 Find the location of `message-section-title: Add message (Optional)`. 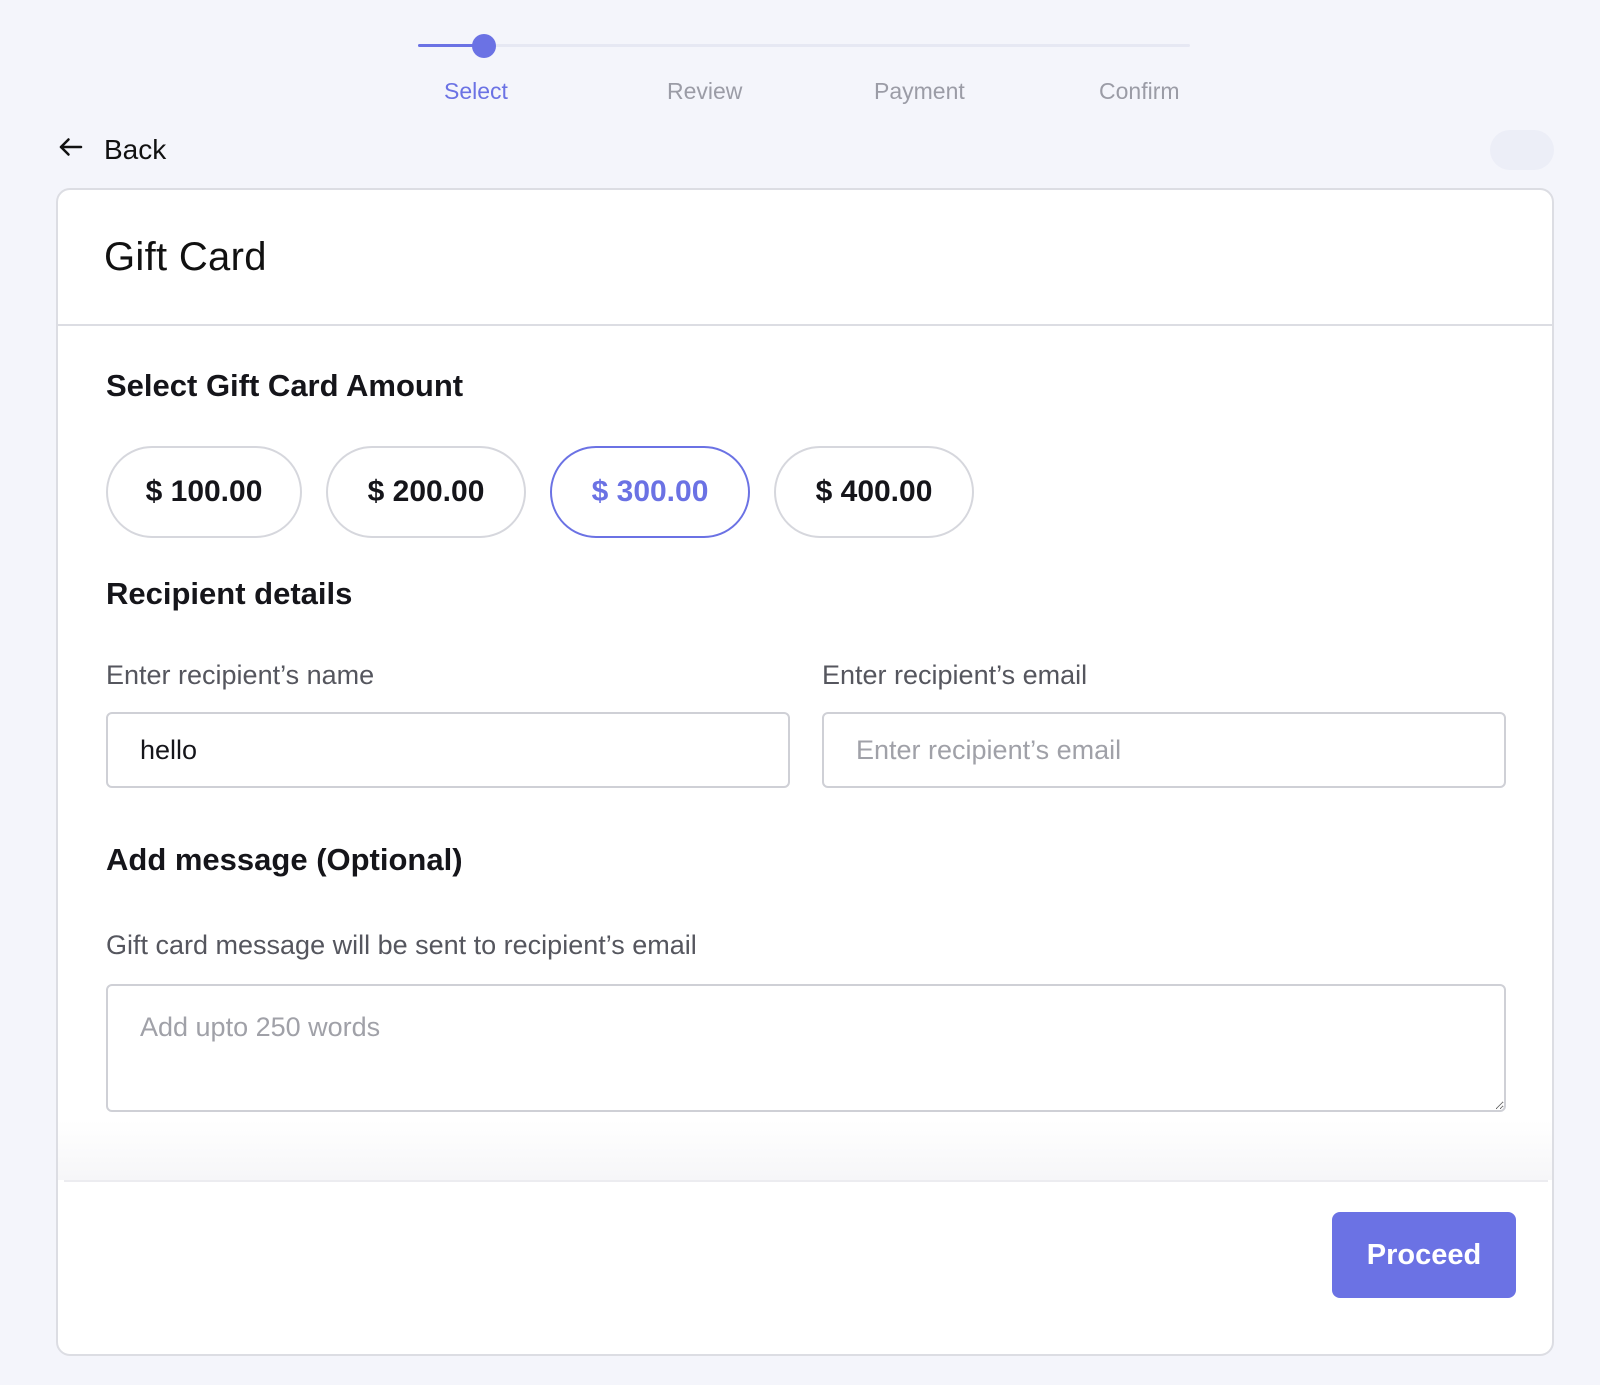

message-section-title: Add message (Optional) is located at coordinates (284, 859).